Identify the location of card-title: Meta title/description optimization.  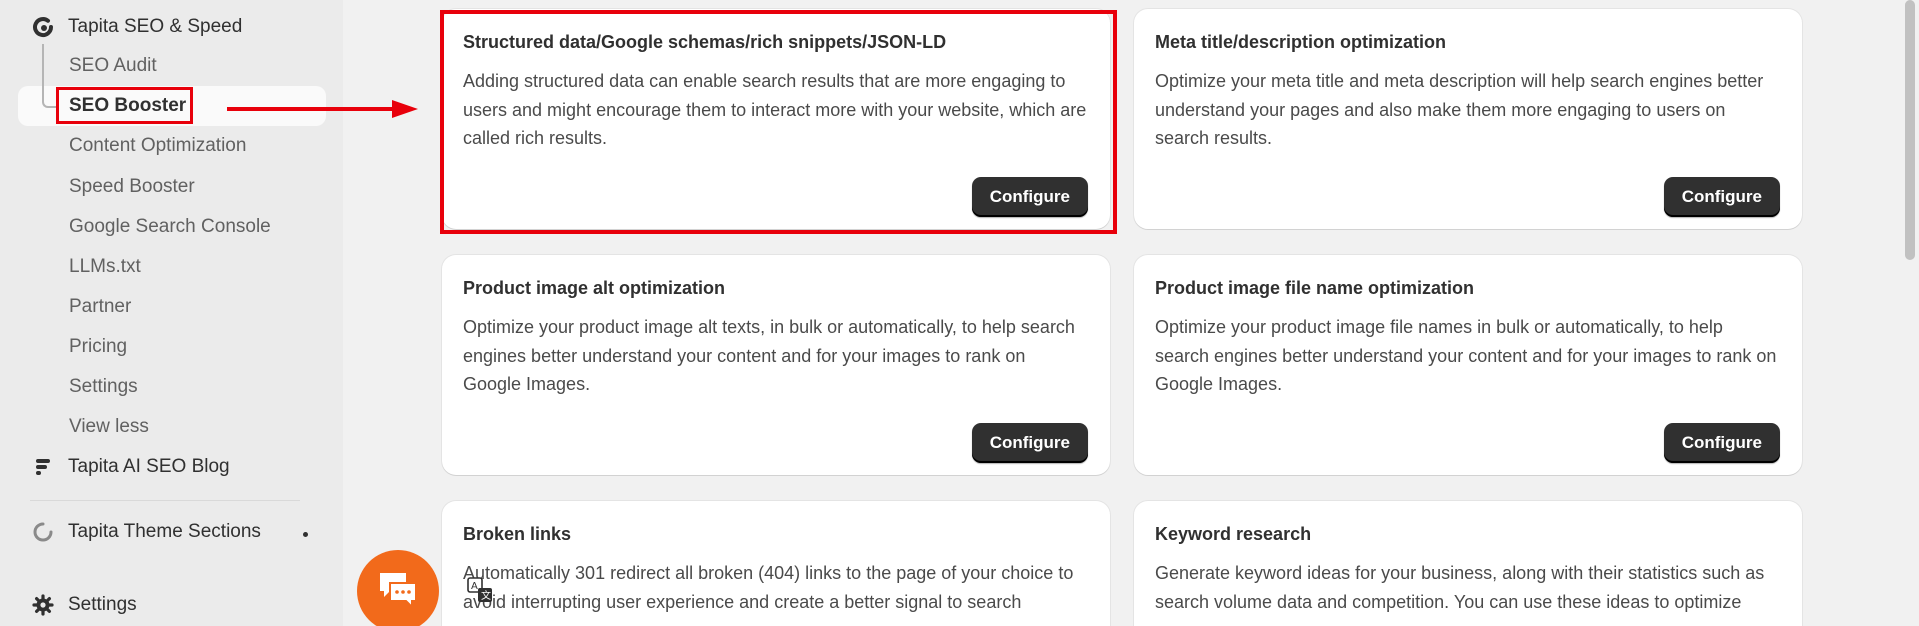
(1301, 42).